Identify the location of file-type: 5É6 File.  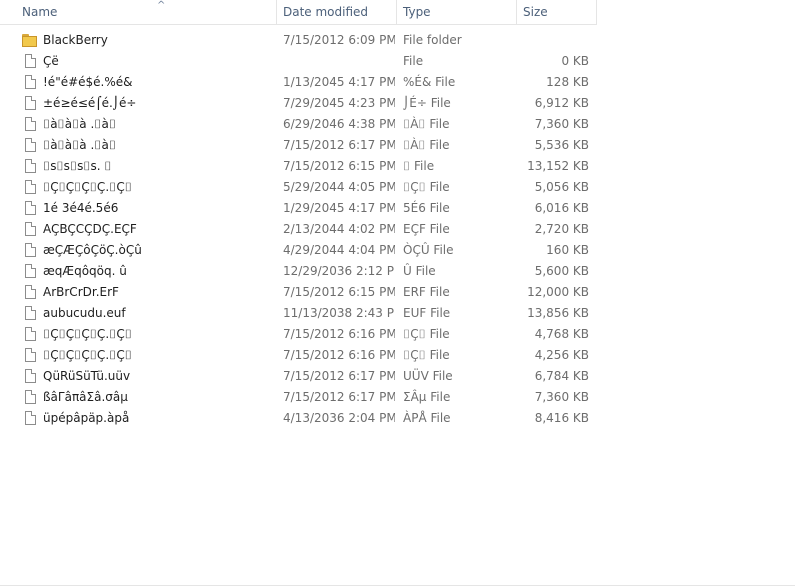
(426, 208).